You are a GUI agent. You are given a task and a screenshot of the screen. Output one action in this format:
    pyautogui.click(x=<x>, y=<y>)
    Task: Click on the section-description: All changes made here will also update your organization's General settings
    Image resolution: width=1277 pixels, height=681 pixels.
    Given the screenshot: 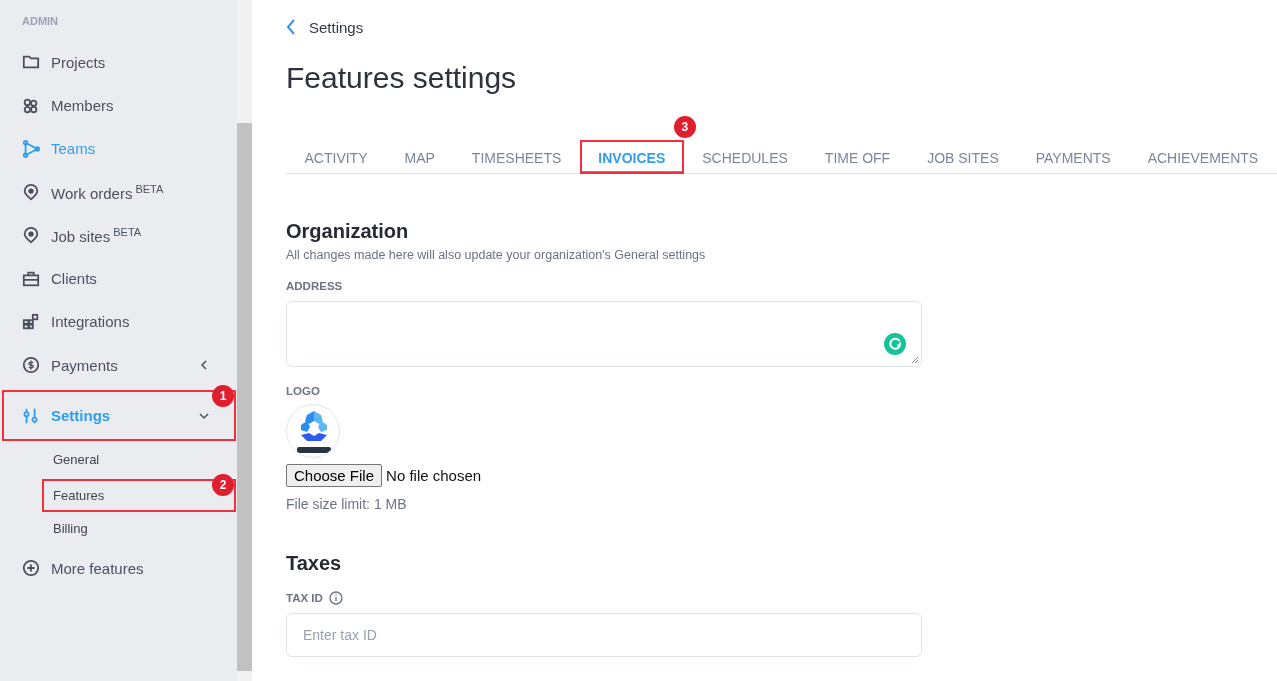 What is the action you would take?
    pyautogui.click(x=496, y=255)
    